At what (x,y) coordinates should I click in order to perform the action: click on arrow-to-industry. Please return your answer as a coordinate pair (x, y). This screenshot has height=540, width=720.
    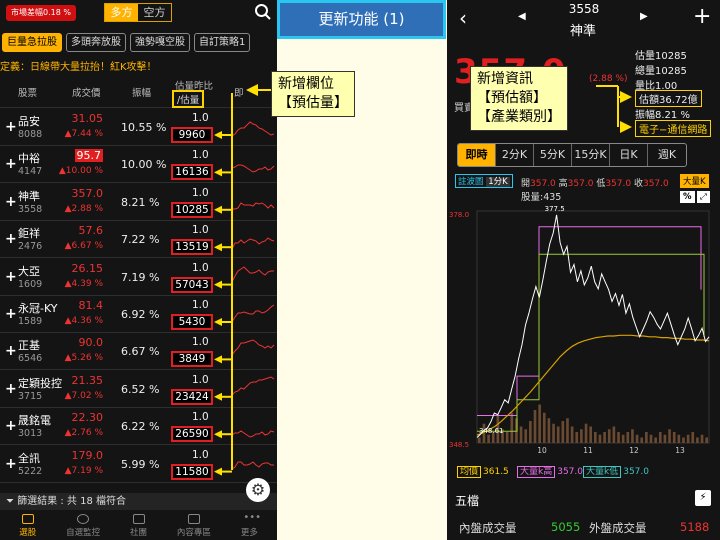
    Looking at the image, I should click on (626, 127).